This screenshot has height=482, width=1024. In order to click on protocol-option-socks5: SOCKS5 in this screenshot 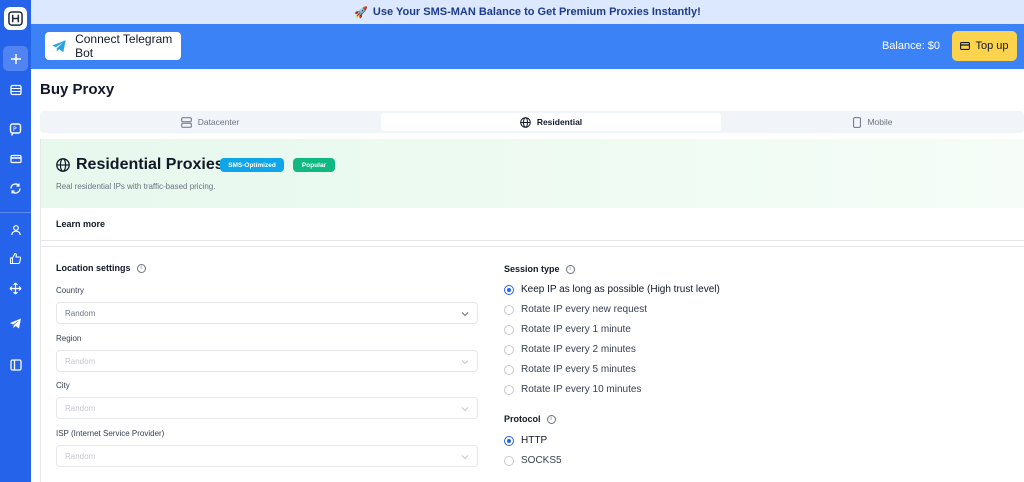, I will do `click(533, 460)`.